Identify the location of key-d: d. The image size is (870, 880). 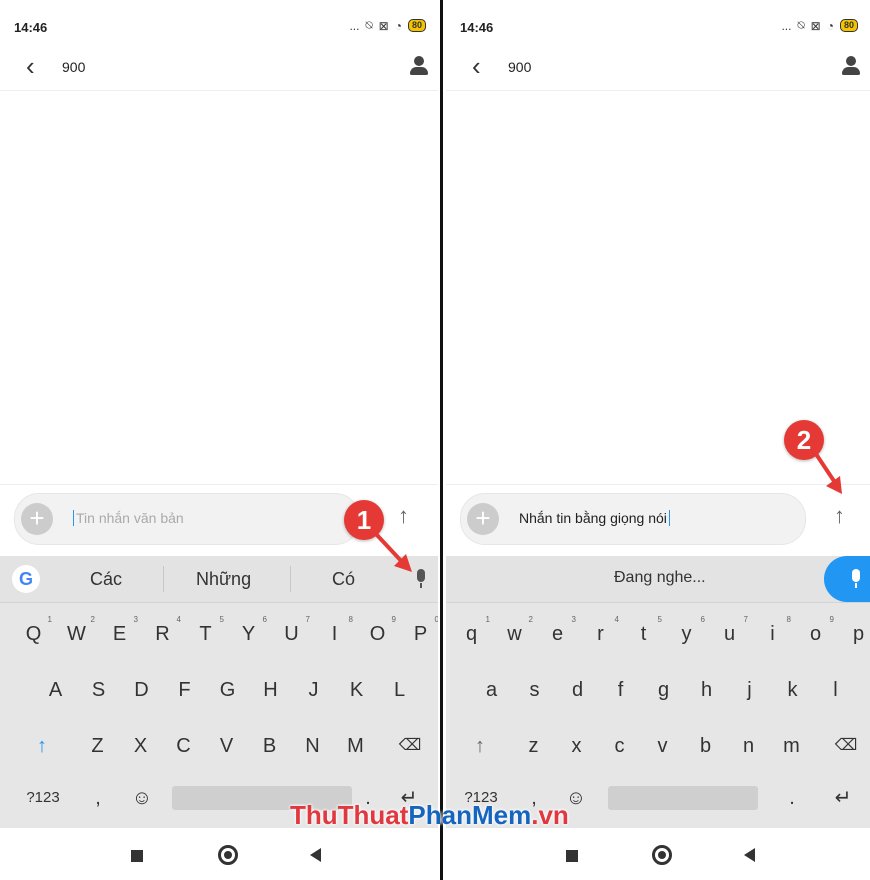
(577, 690).